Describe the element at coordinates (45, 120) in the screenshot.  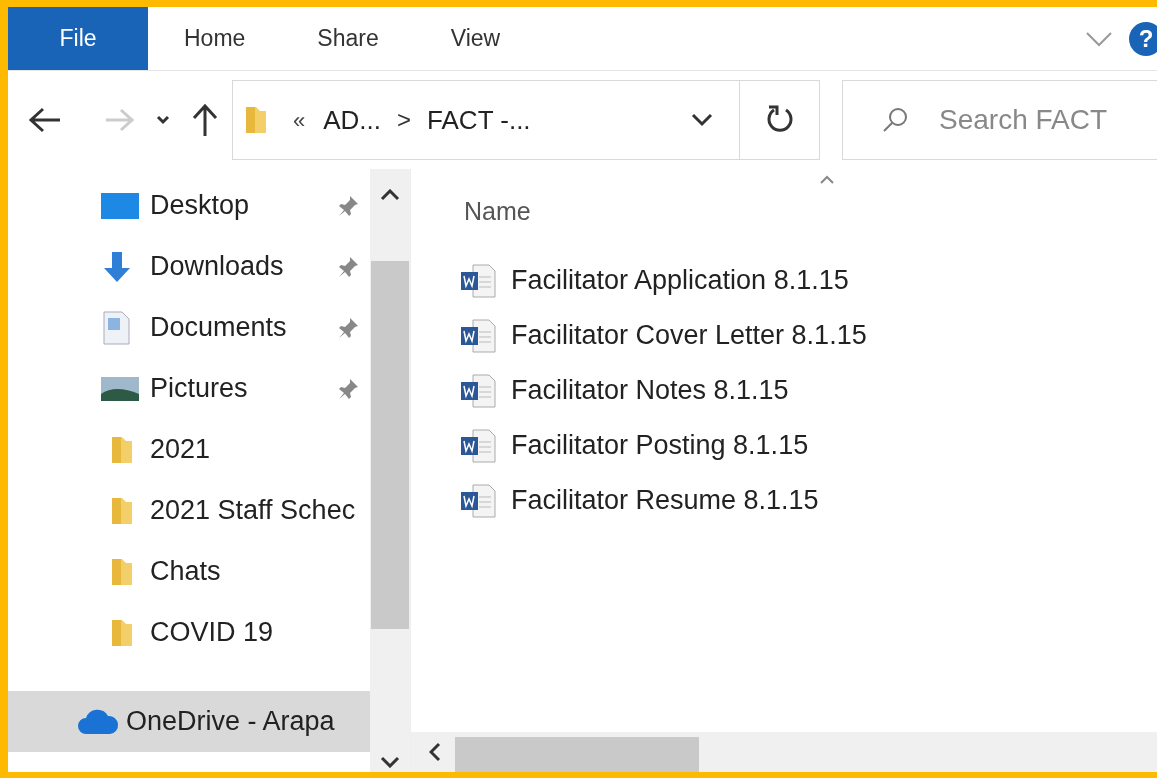
I see `back-icon` at that location.